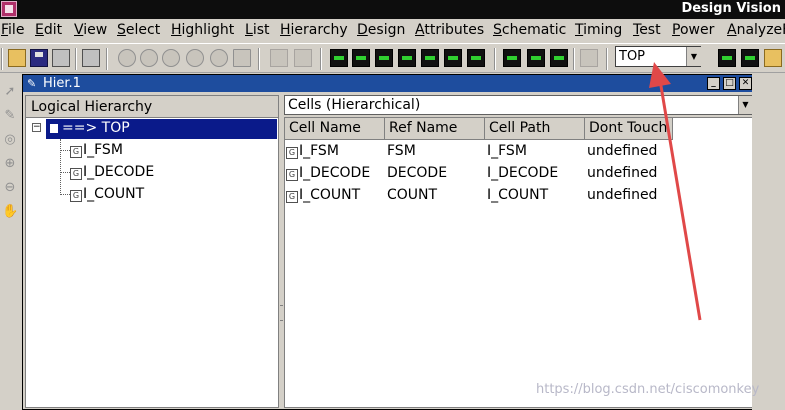  What do you see at coordinates (660, 75) in the screenshot?
I see `annotation-arrow-head` at bounding box center [660, 75].